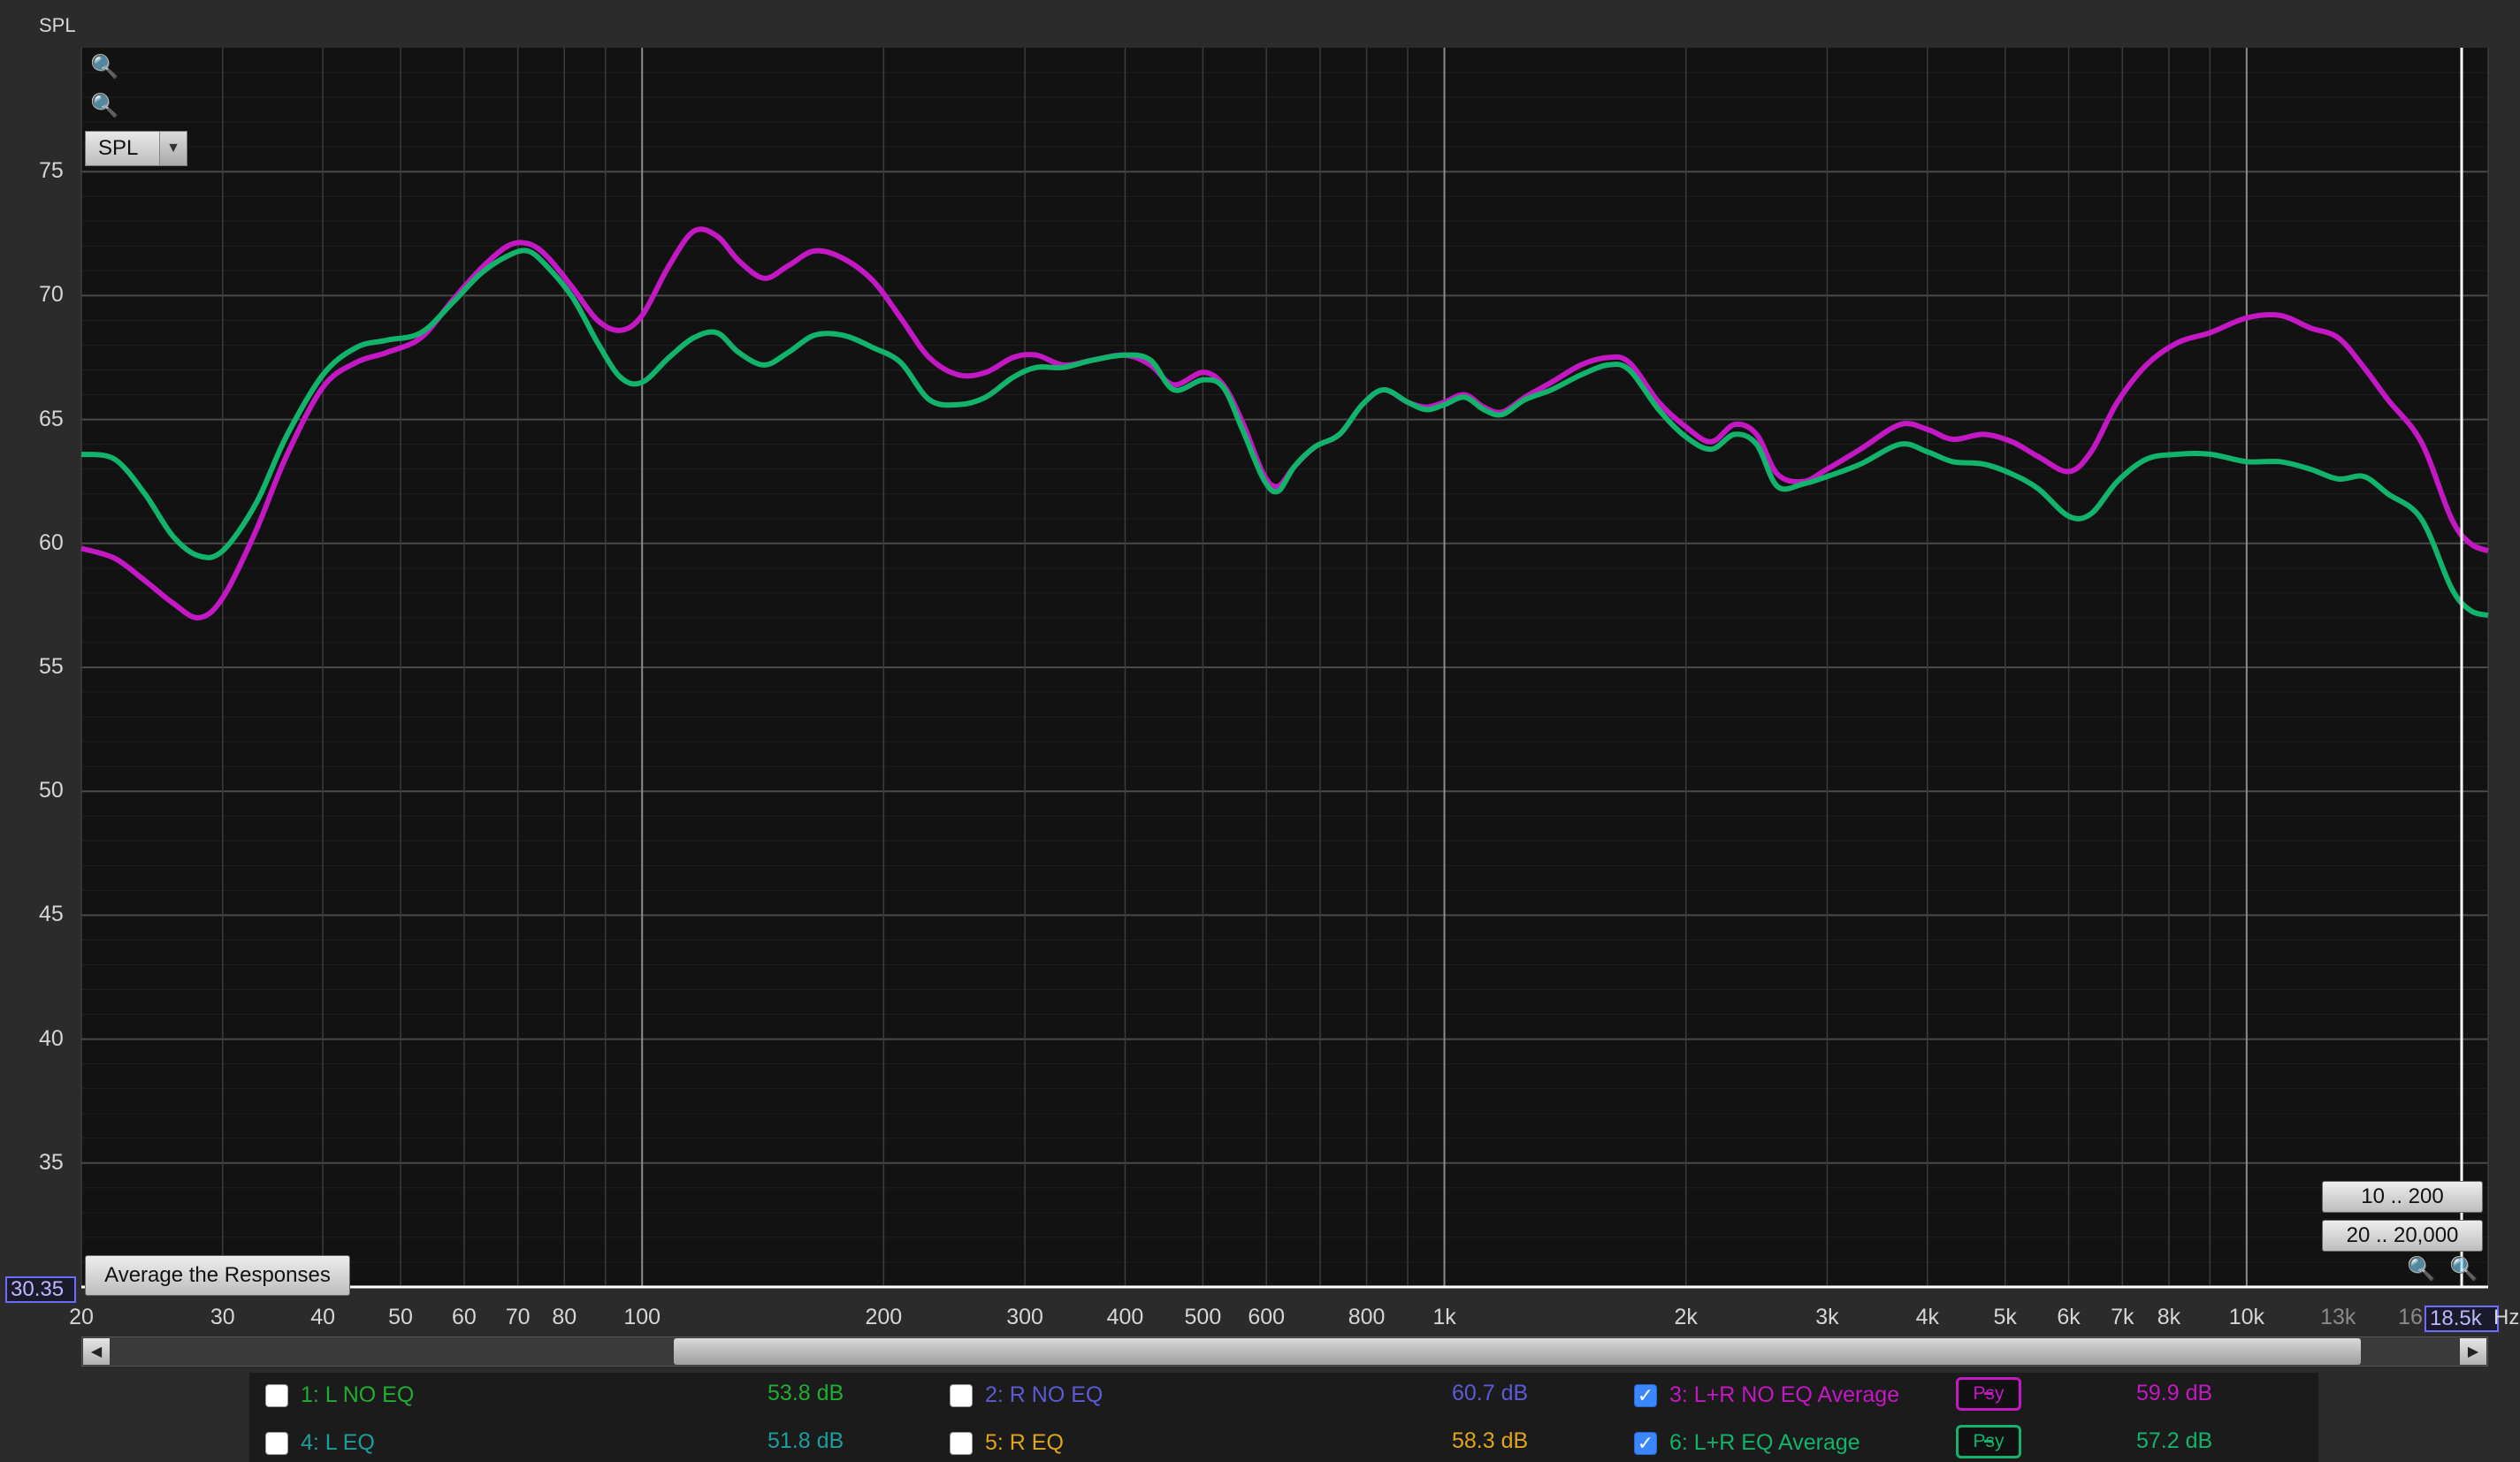 This screenshot has height=1462, width=2520. What do you see at coordinates (1827, 1317) in the screenshot?
I see `x-tick-label: 3k` at bounding box center [1827, 1317].